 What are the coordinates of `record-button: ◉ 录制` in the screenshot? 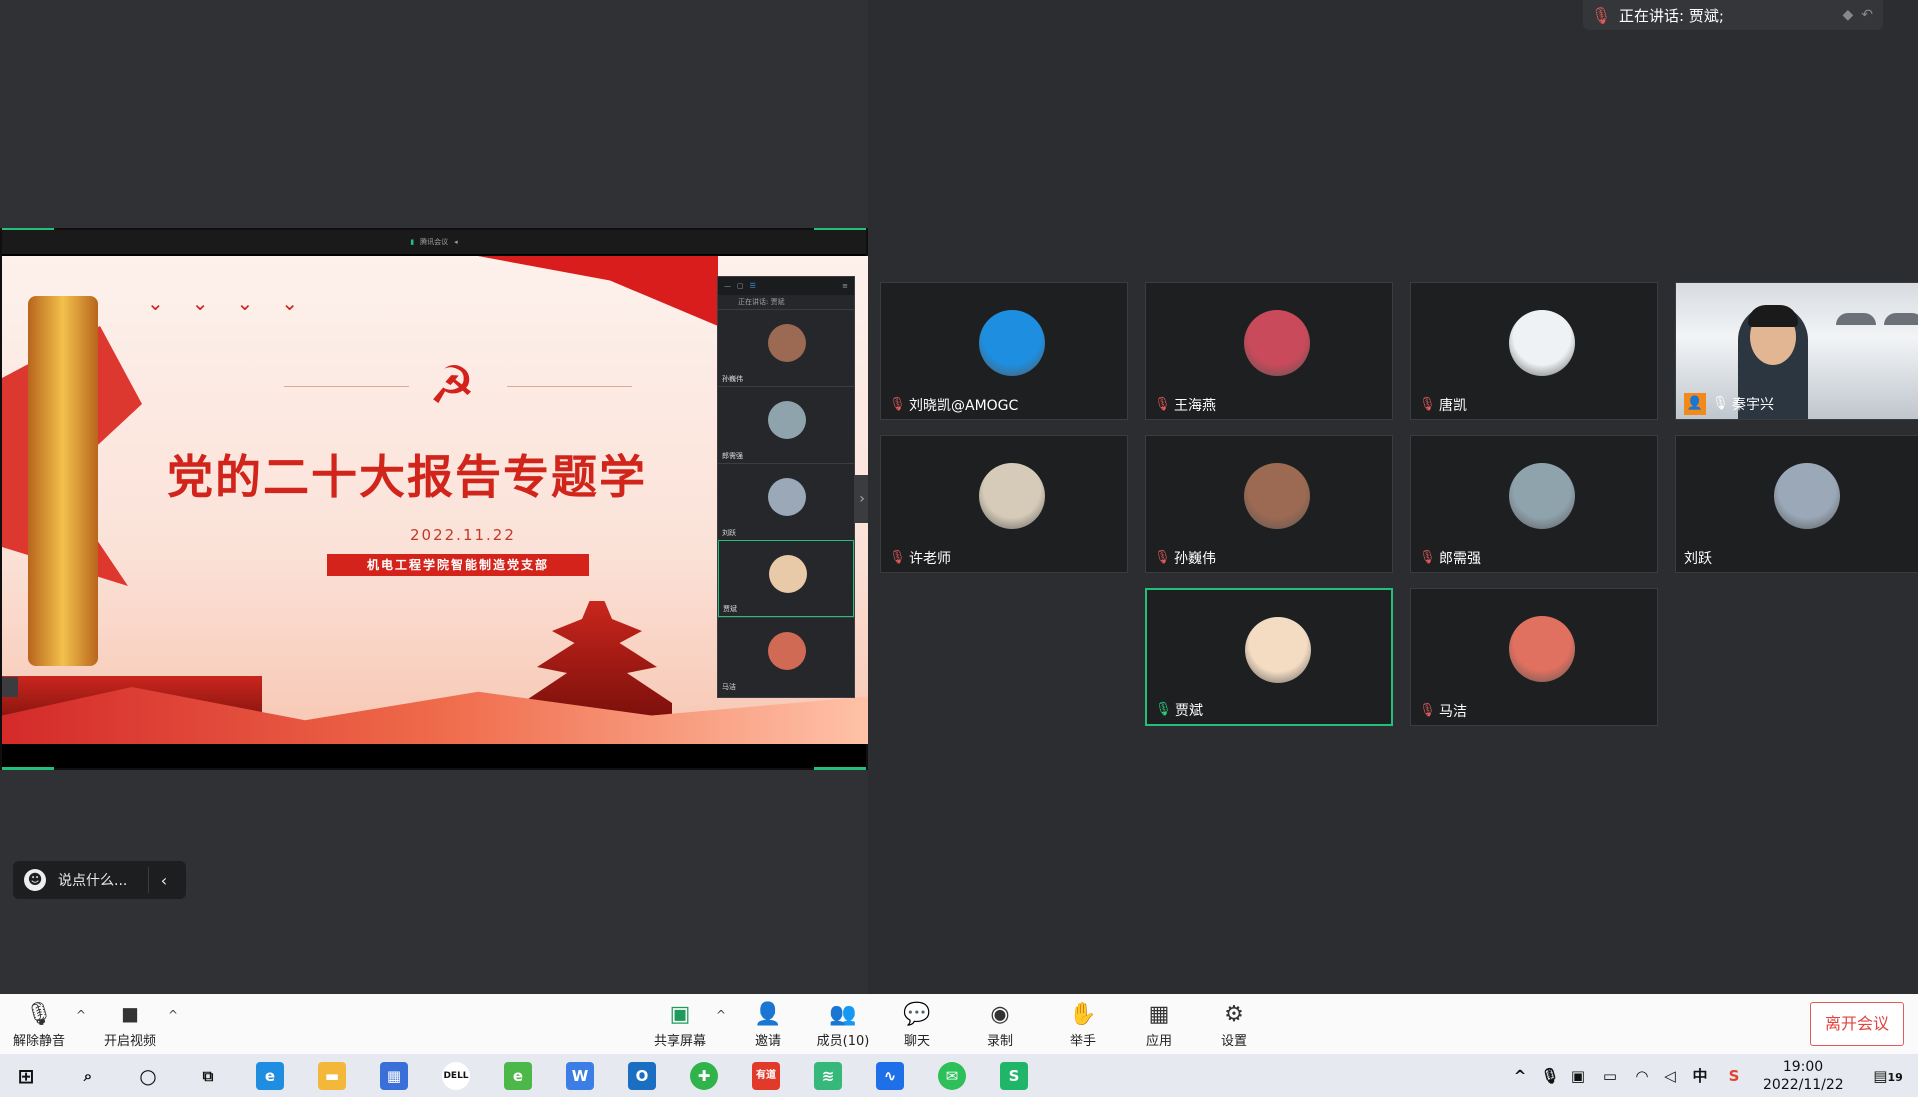 It's located at (1000, 1024).